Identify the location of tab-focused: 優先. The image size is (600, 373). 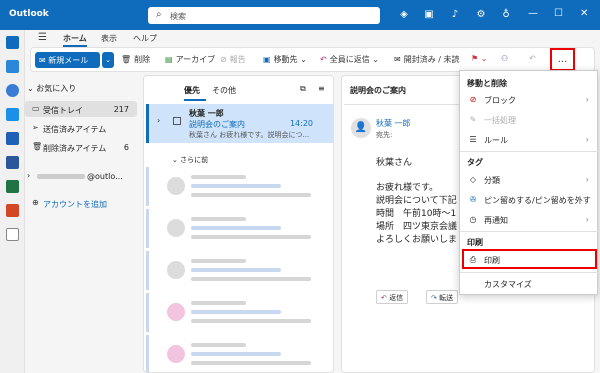
(192, 90).